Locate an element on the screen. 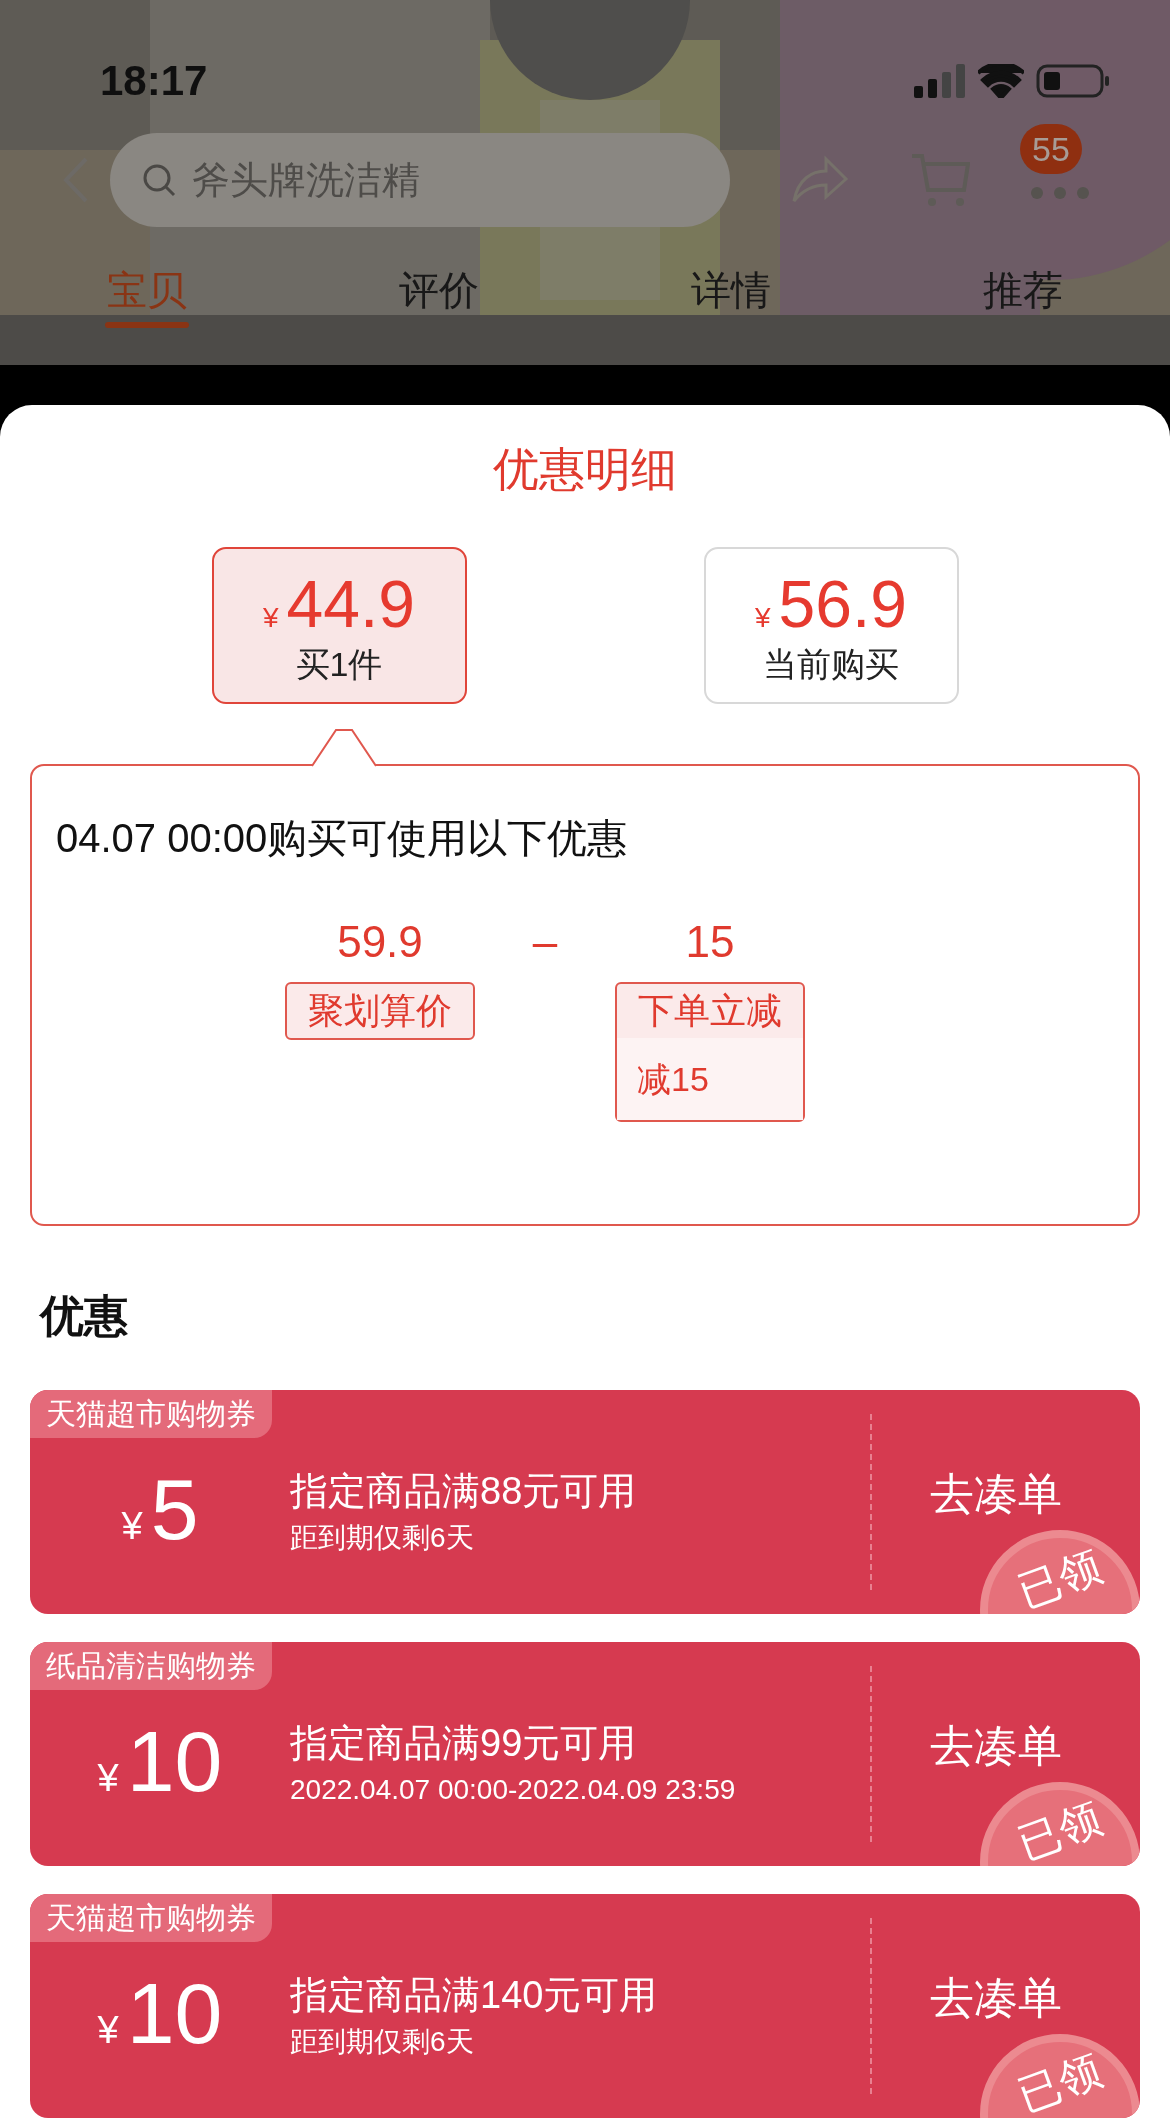 The width and height of the screenshot is (1170, 2124). price-label: 当前购买 is located at coordinates (831, 664).